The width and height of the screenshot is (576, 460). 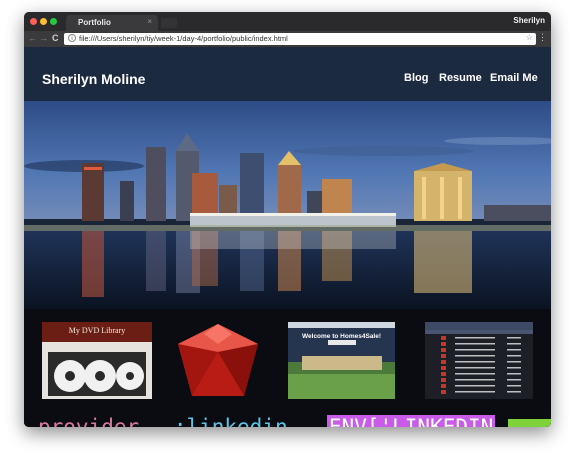 I want to click on homes-nav-bar, so click(x=341, y=325).